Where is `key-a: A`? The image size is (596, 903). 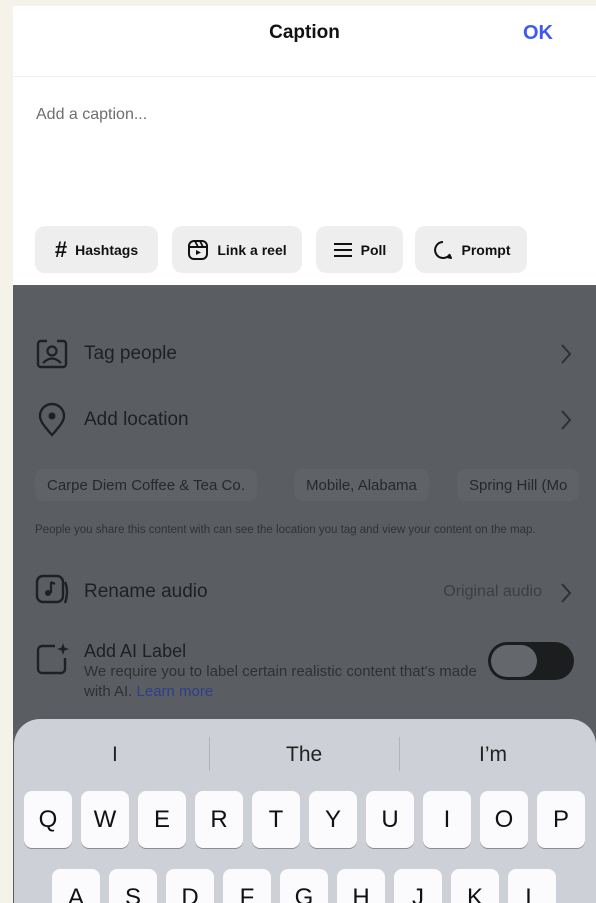
key-a: A is located at coordinates (76, 886).